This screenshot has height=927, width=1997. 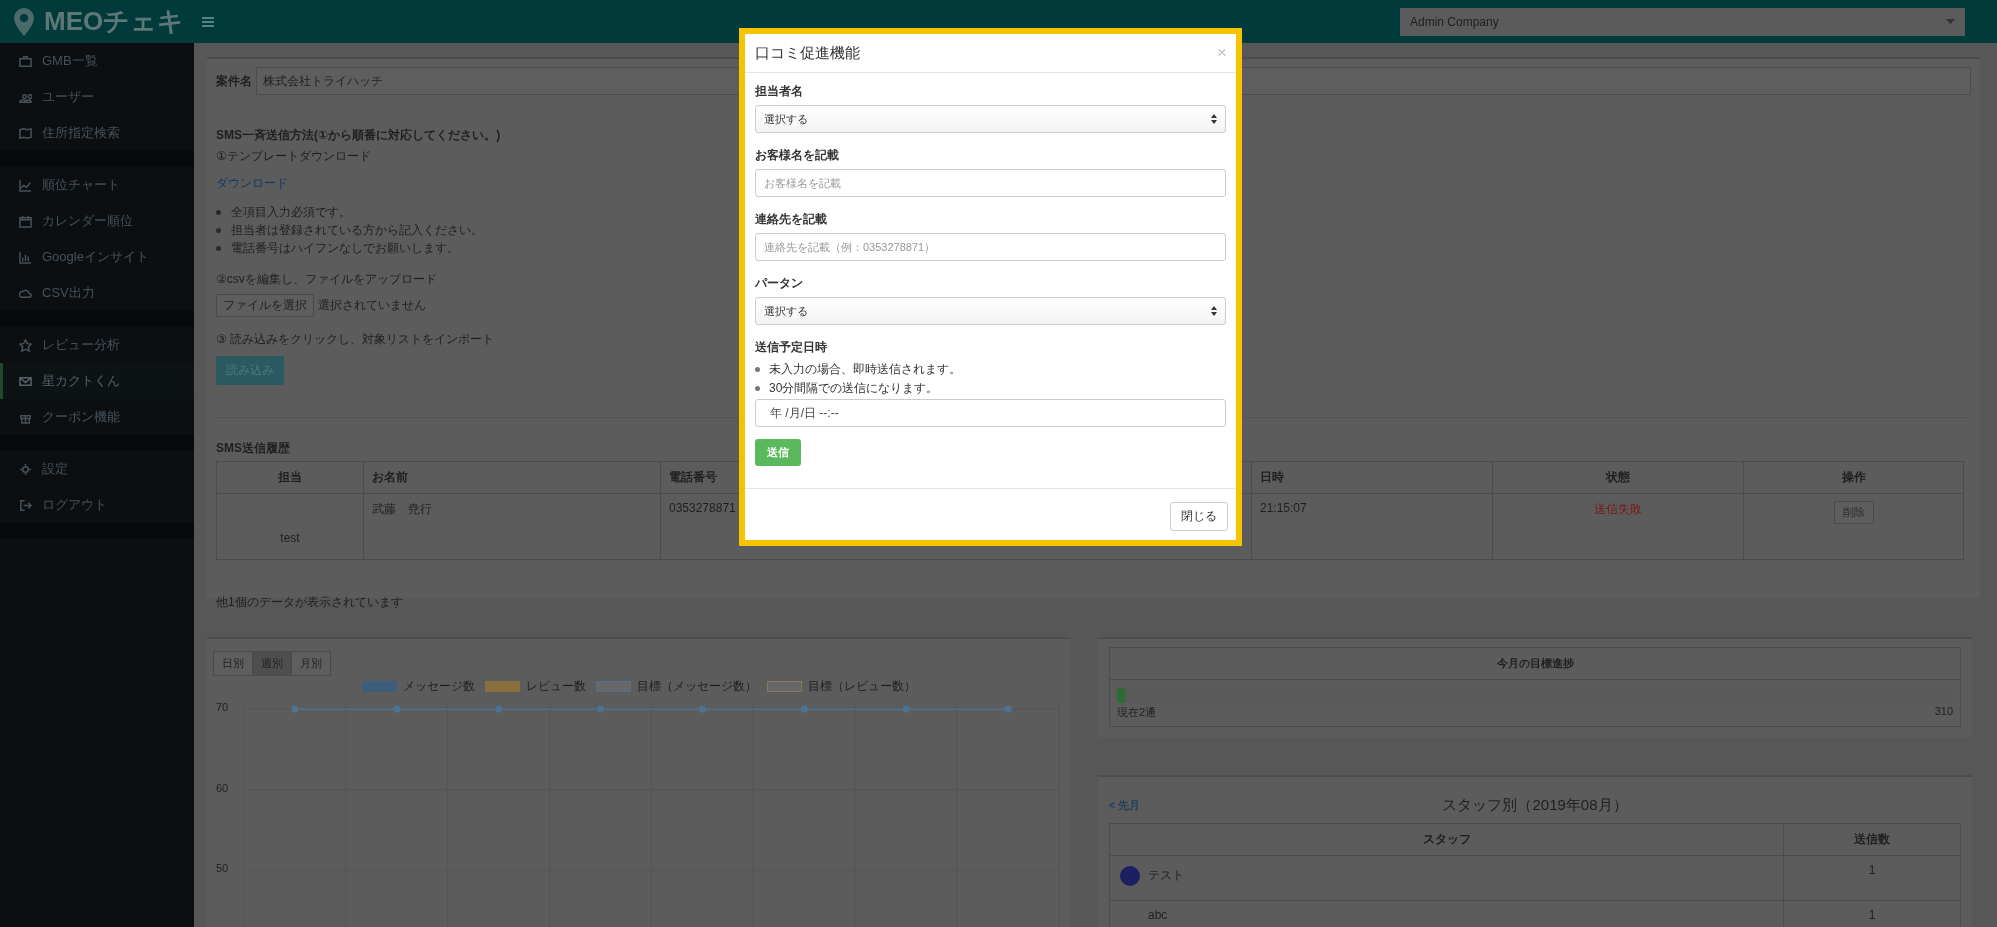 I want to click on sidebar-item: CSV出力, so click(x=97, y=293).